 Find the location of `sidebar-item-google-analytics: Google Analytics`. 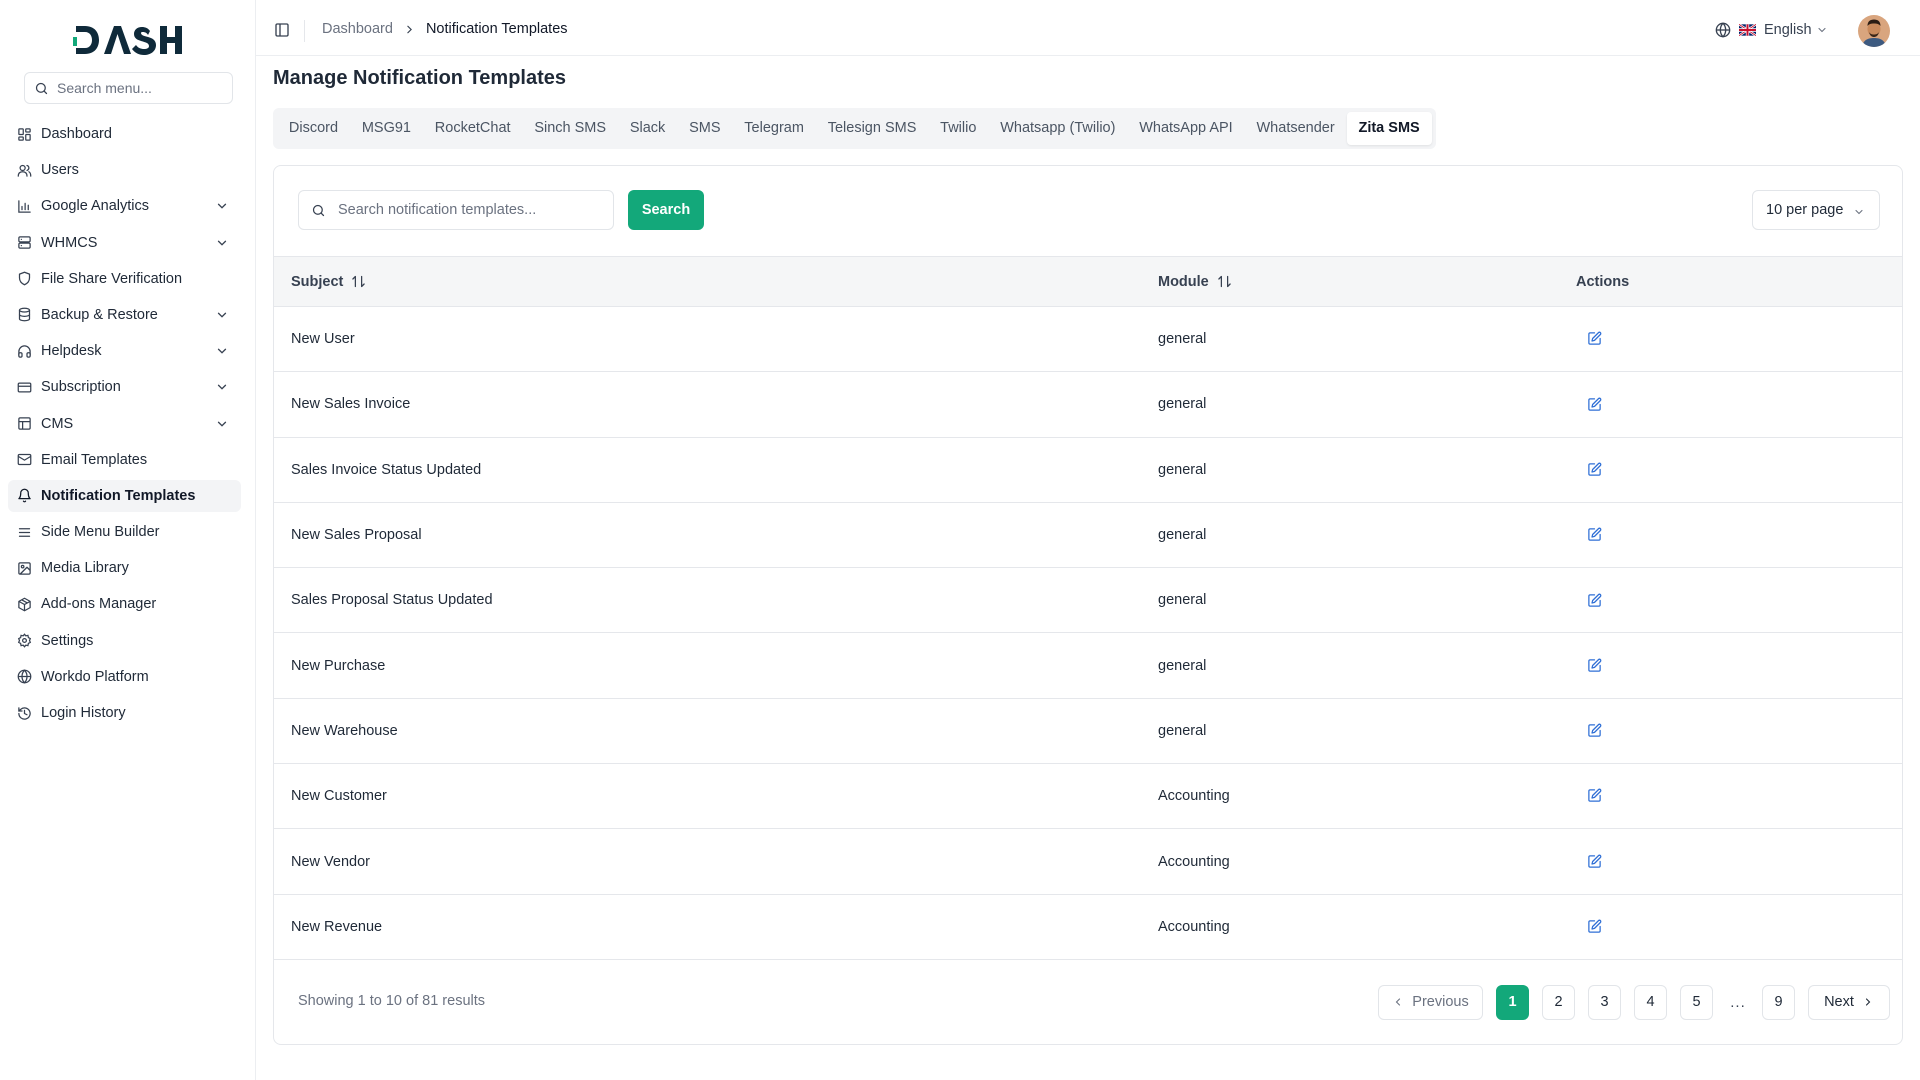

sidebar-item-google-analytics: Google Analytics is located at coordinates (124, 206).